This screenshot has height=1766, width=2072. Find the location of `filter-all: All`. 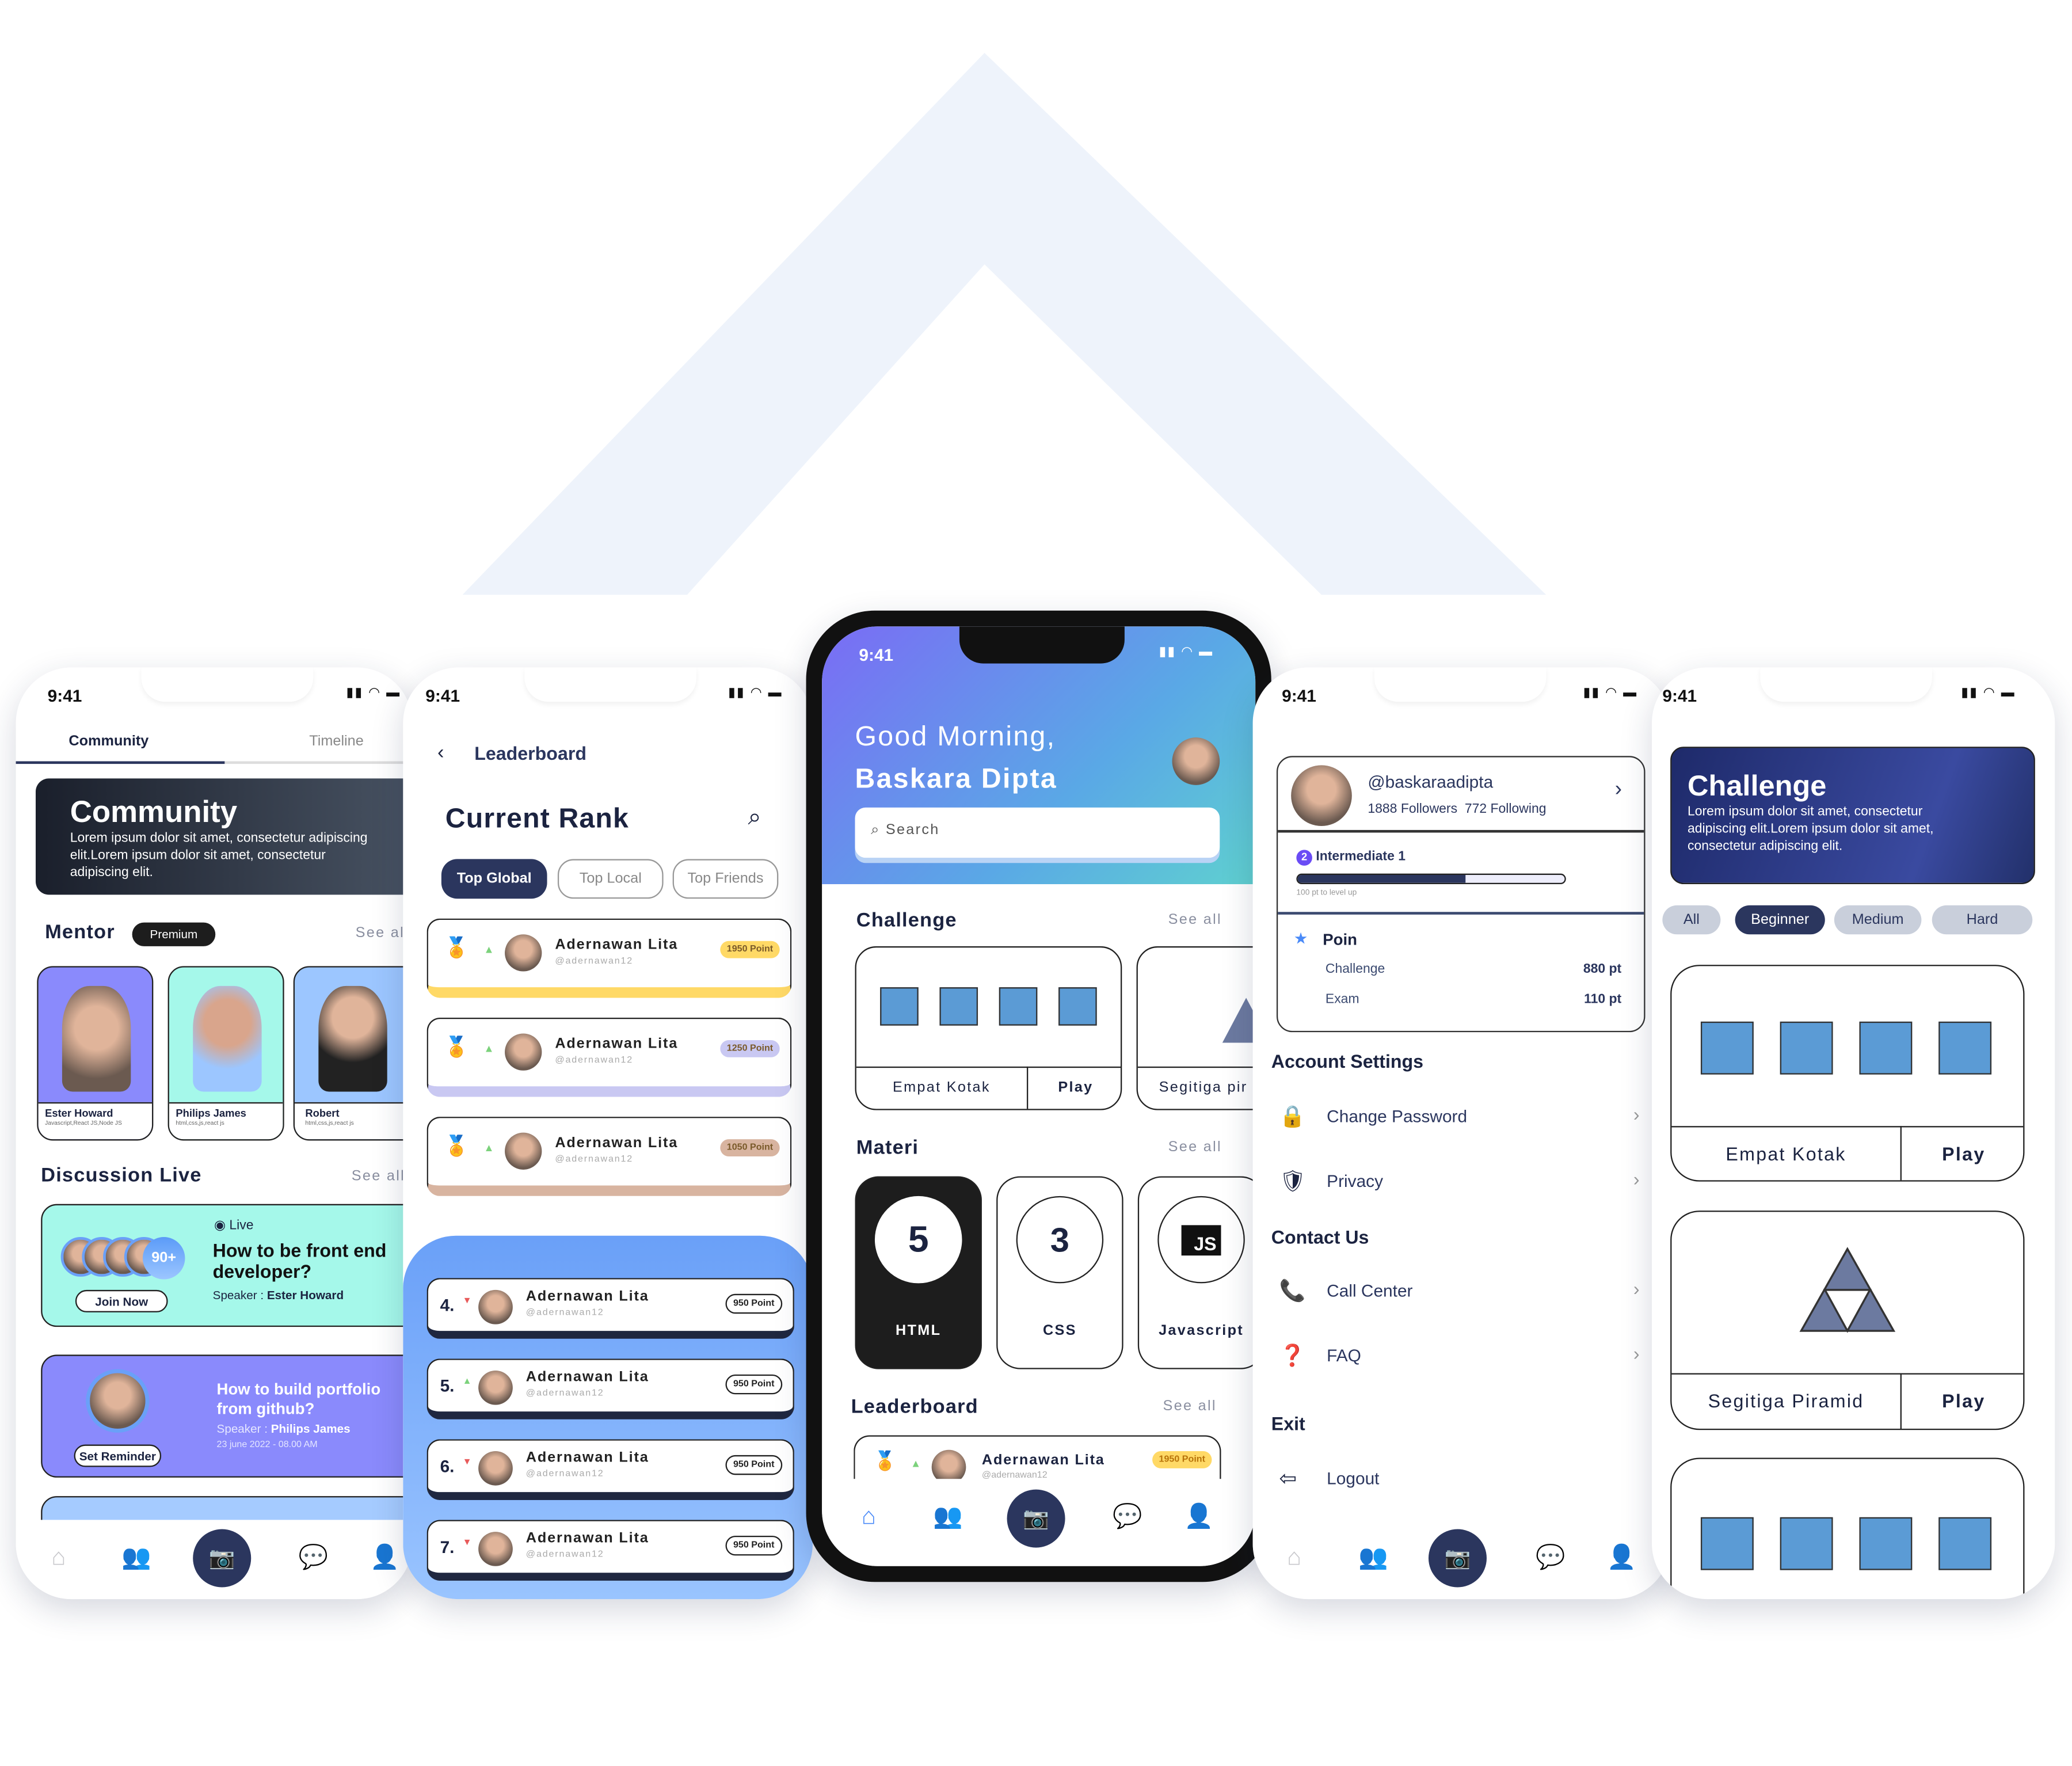

filter-all: All is located at coordinates (1692, 920).